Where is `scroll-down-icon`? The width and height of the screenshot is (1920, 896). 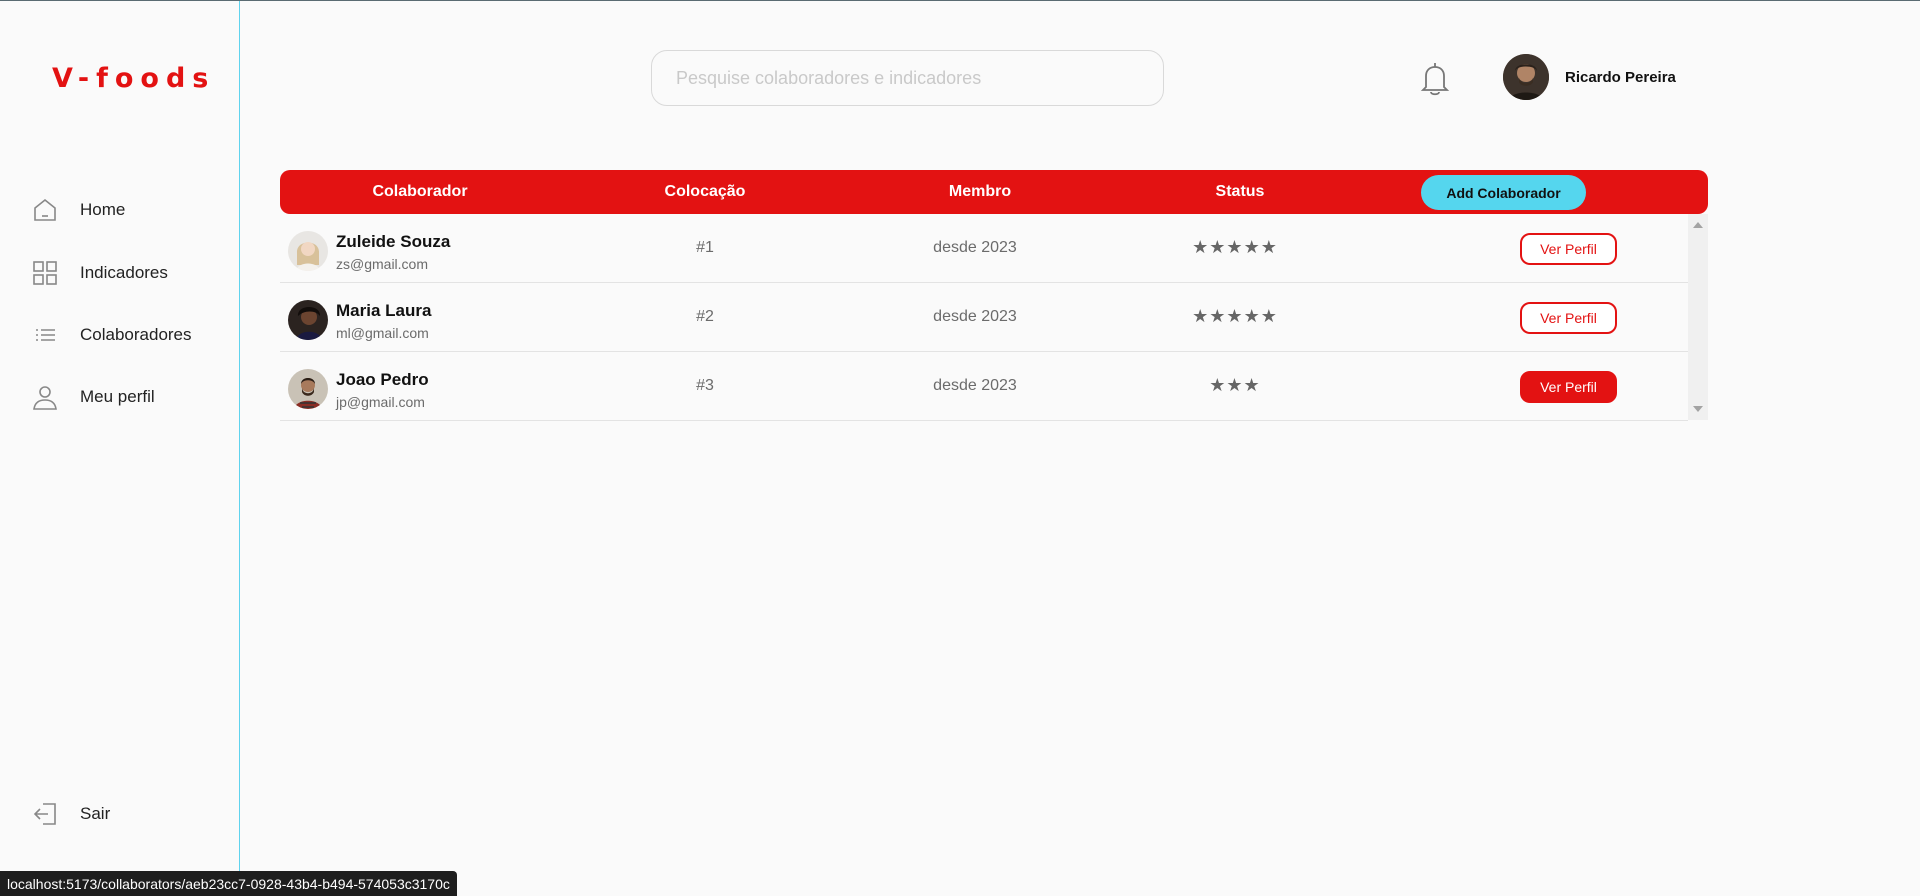
scroll-down-icon is located at coordinates (1698, 409).